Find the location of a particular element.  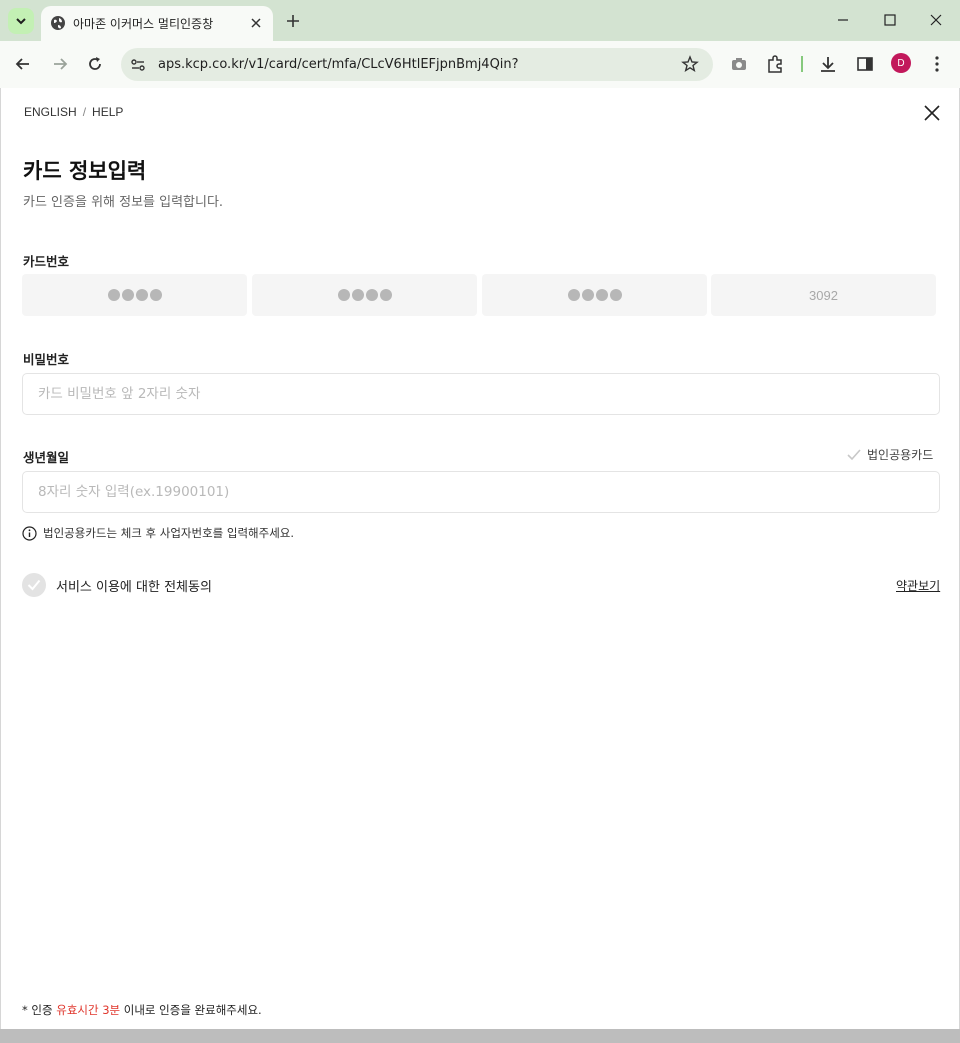

window-bottom-edge is located at coordinates (480, 1036).